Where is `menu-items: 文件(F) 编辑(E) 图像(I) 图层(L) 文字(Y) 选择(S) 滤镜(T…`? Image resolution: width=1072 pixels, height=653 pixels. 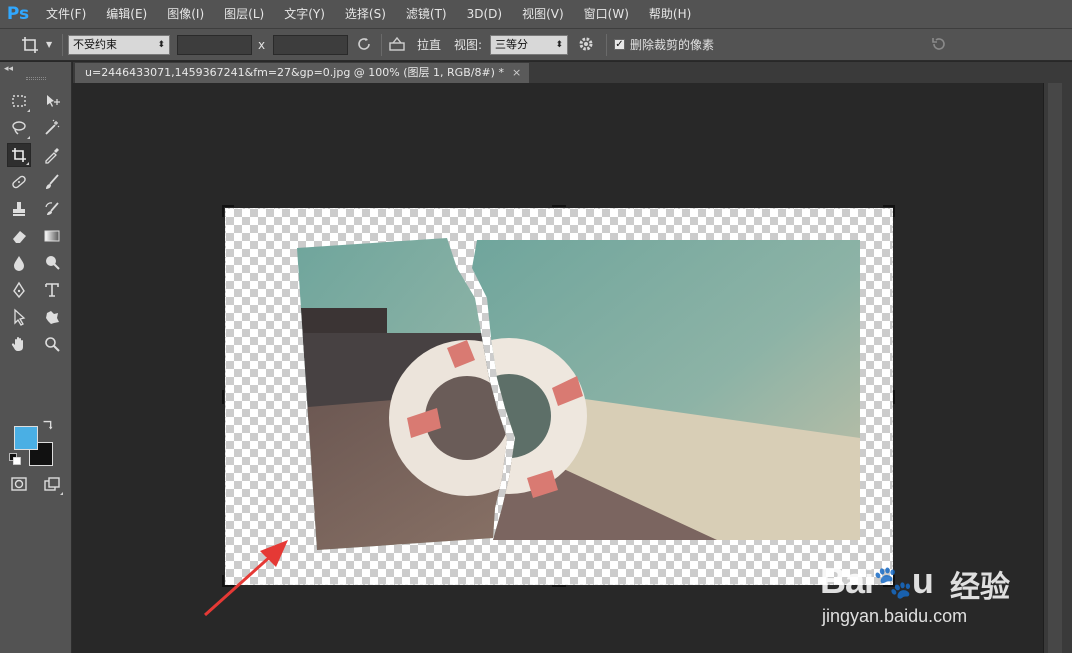 menu-items: 文件(F) 编辑(E) 图像(I) 图层(L) 文字(Y) 选择(S) 滤镜(T… is located at coordinates (368, 14).